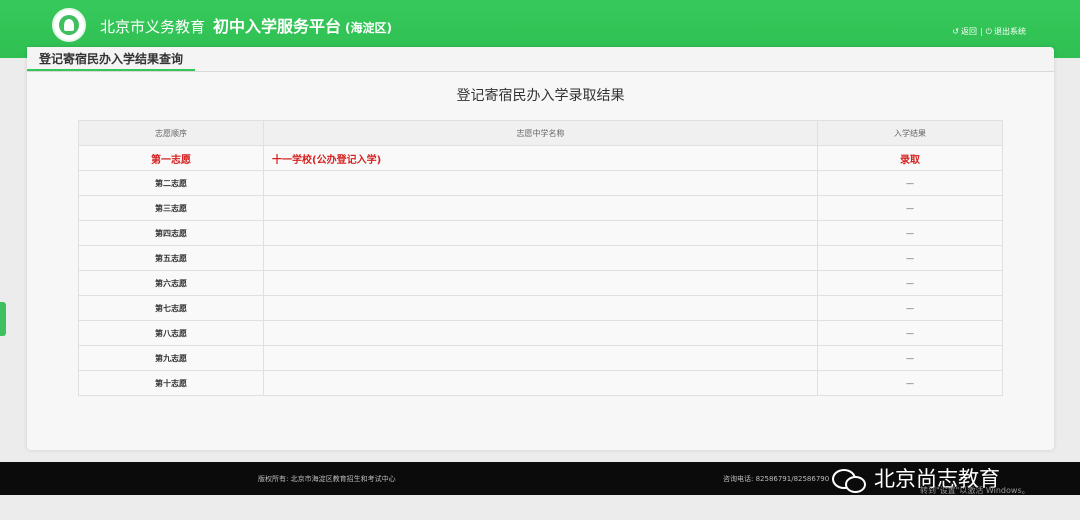 Image resolution: width=1080 pixels, height=520 pixels. I want to click on row-order: 第六志愿, so click(171, 283).